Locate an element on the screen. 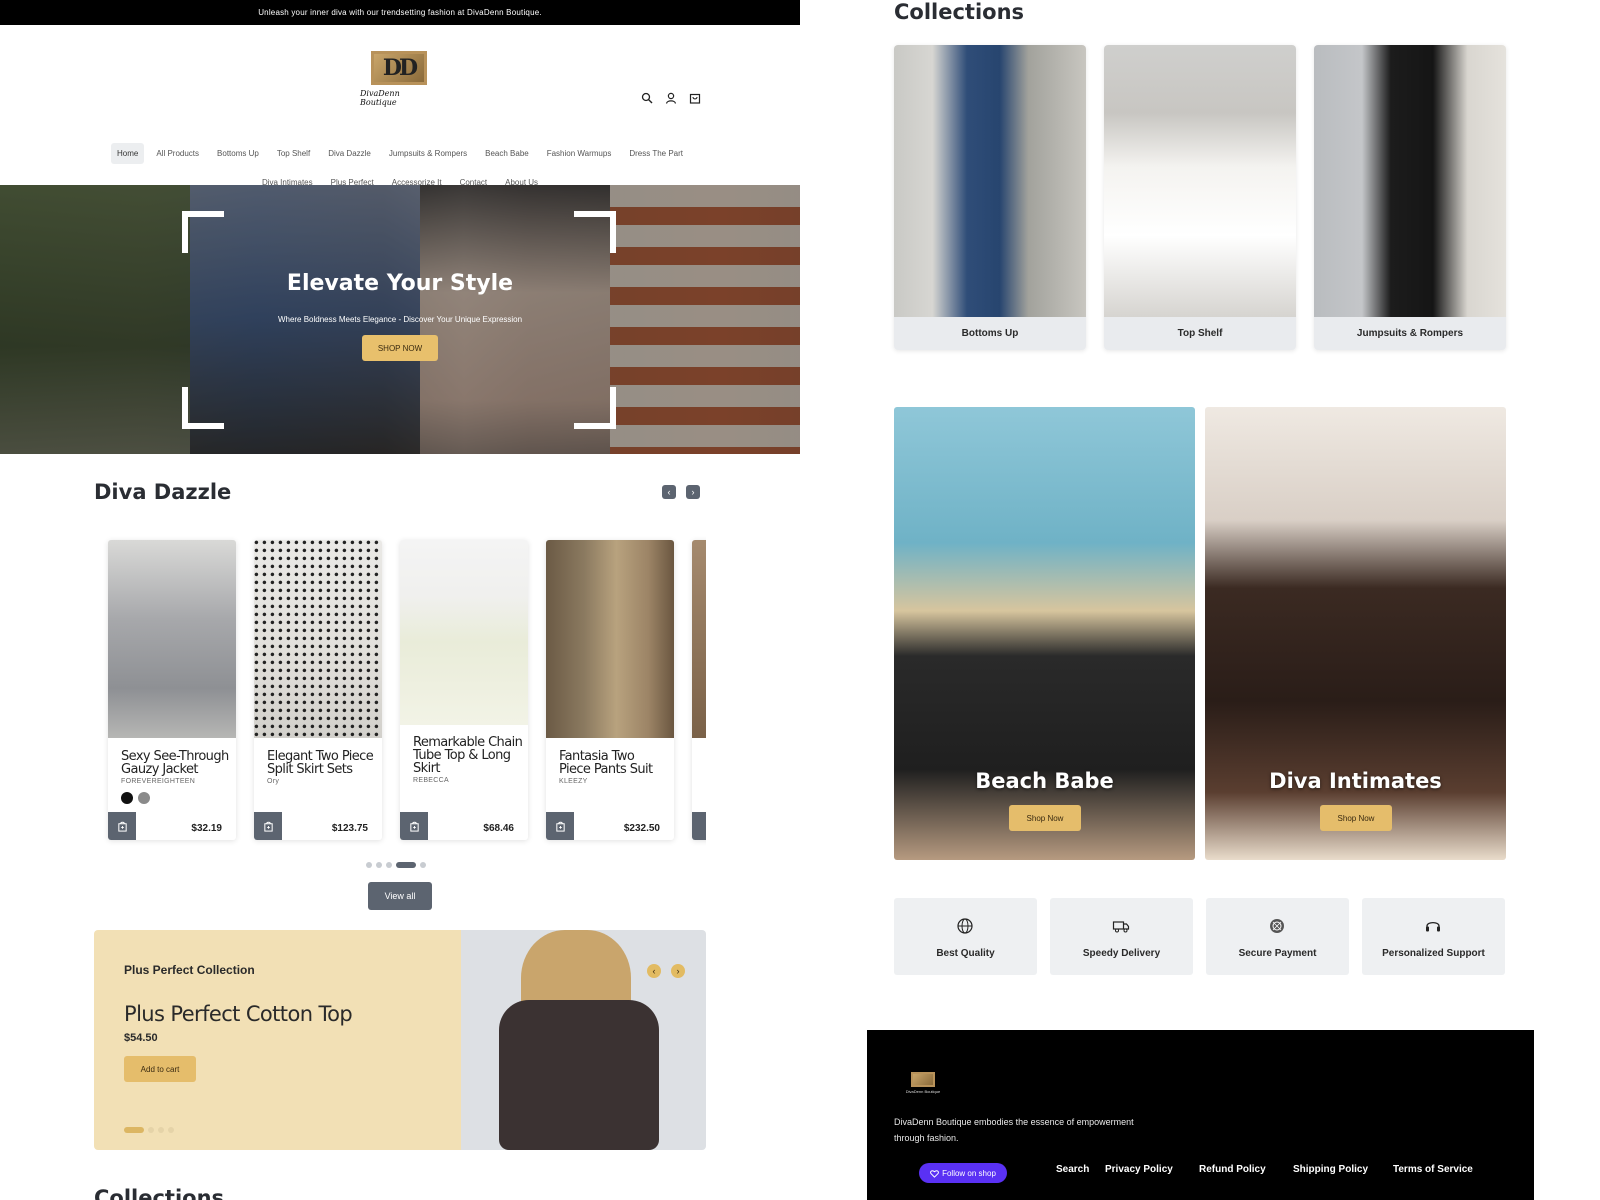 The height and width of the screenshot is (1200, 1600). diva-dazzle-title: Diva Dazzle is located at coordinates (163, 492).